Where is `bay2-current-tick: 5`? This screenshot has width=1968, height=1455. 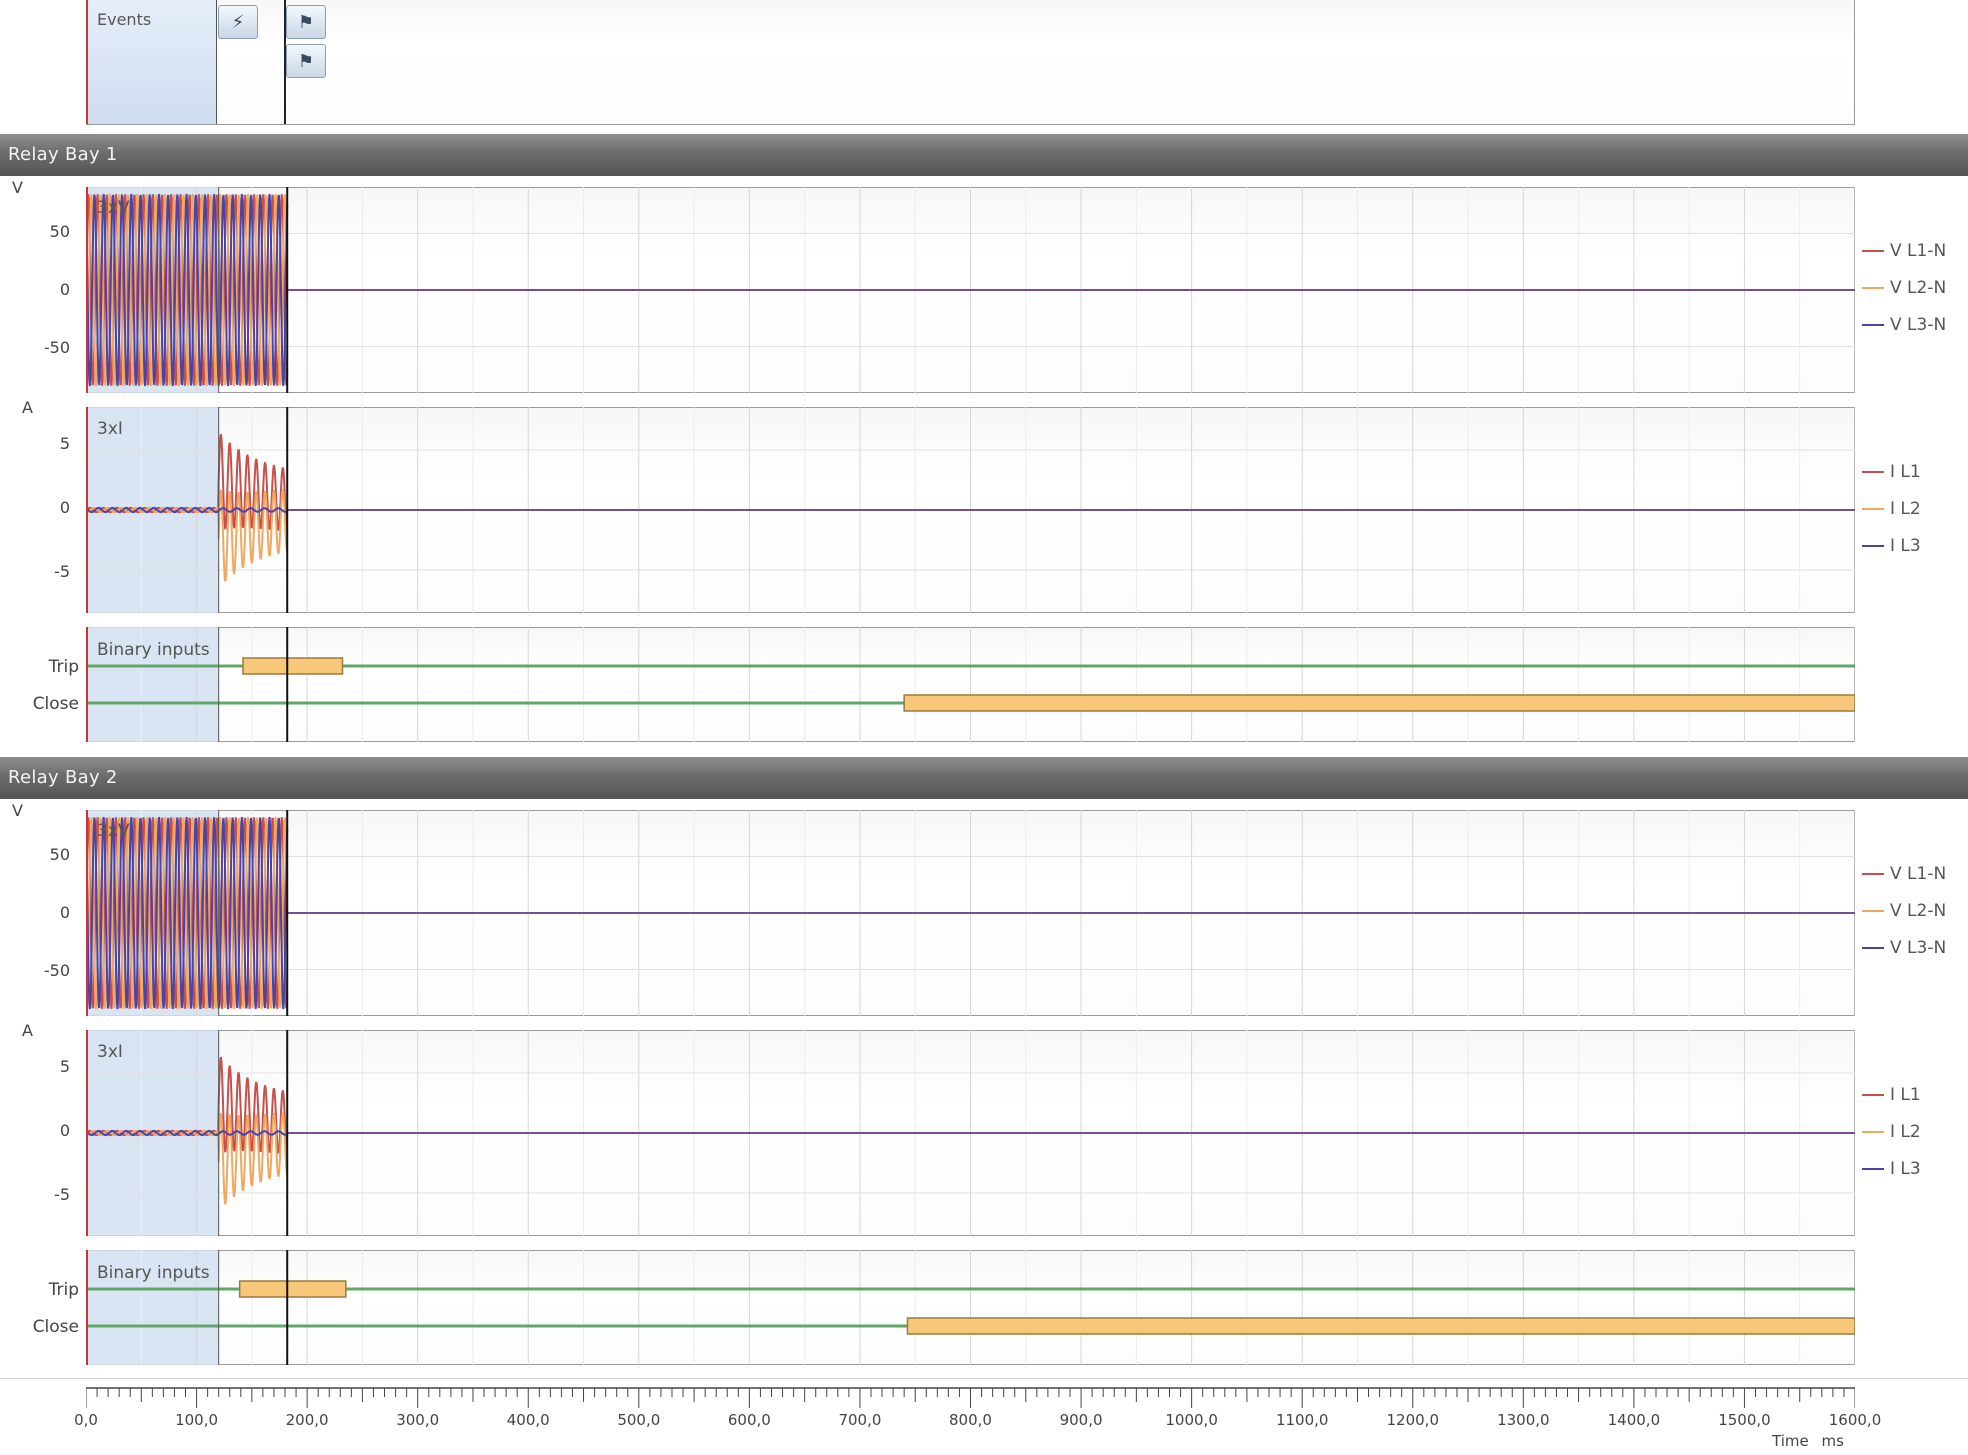
bay2-current-tick: 5 is located at coordinates (64, 1066).